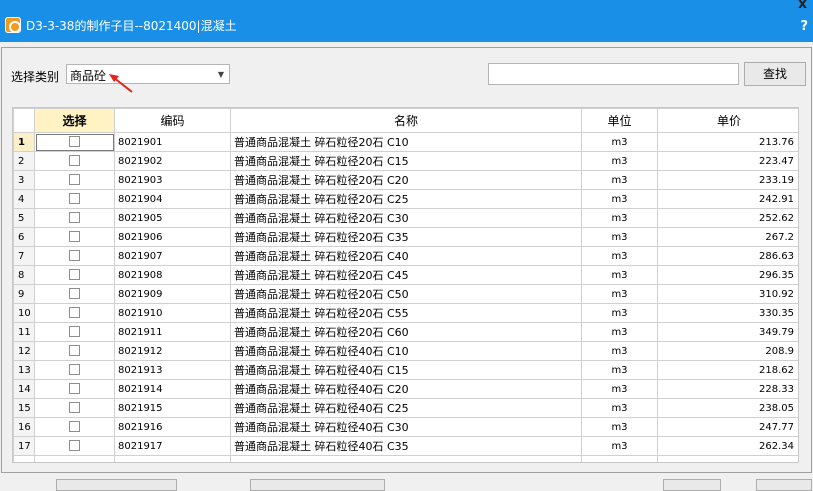  What do you see at coordinates (405, 332) in the screenshot?
I see `table-row: 11 8021911 普通商品混凝土 碎石粒径20石 C60 m3 349.79` at bounding box center [405, 332].